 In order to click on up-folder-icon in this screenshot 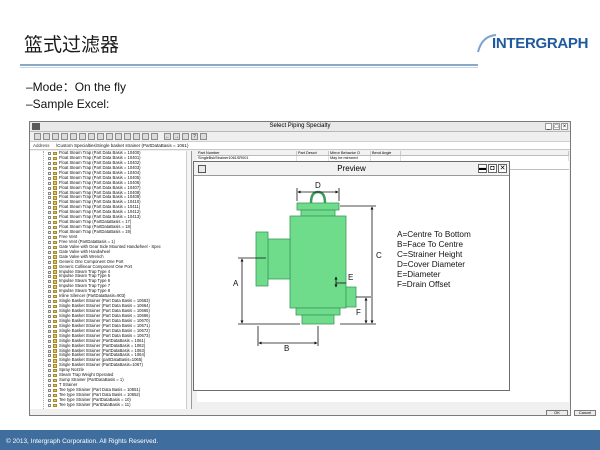, I will do `click(185, 136)`.